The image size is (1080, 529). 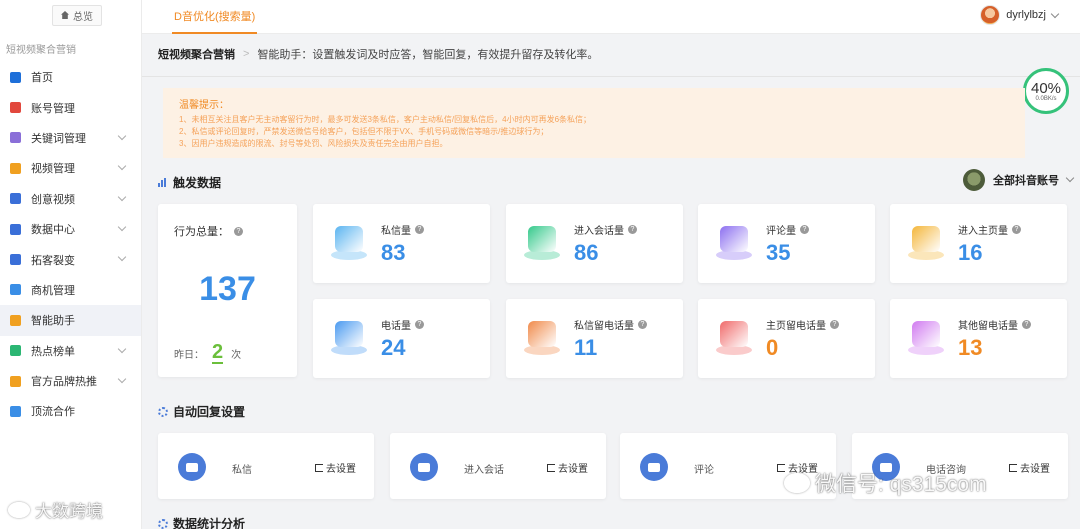 What do you see at coordinates (594, 338) in the screenshot?
I see `stat-card: 私信留电话量? 11` at bounding box center [594, 338].